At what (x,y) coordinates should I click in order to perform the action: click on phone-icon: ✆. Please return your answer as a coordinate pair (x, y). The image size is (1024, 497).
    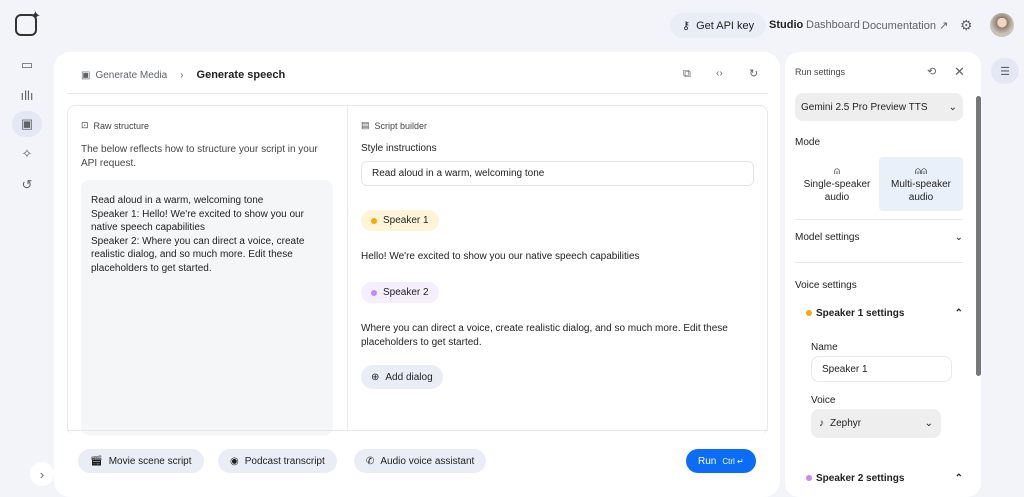
    Looking at the image, I should click on (370, 461).